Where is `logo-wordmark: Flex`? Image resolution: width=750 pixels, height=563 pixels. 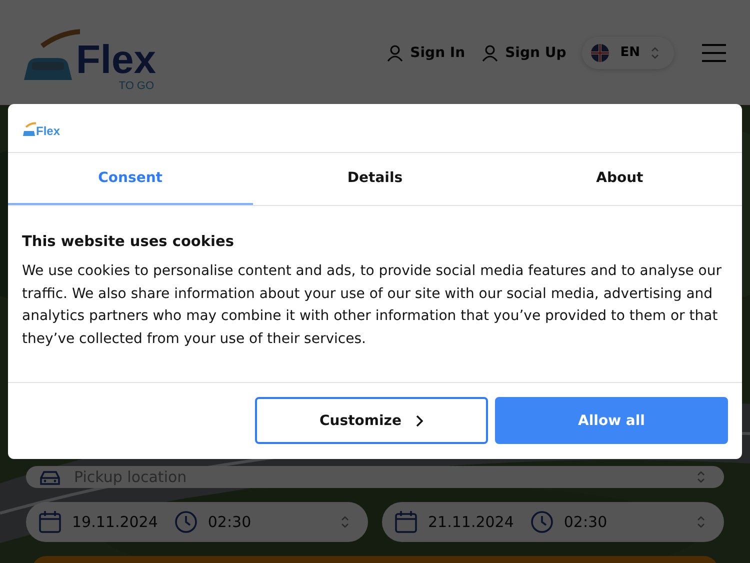
logo-wordmark: Flex is located at coordinates (116, 60).